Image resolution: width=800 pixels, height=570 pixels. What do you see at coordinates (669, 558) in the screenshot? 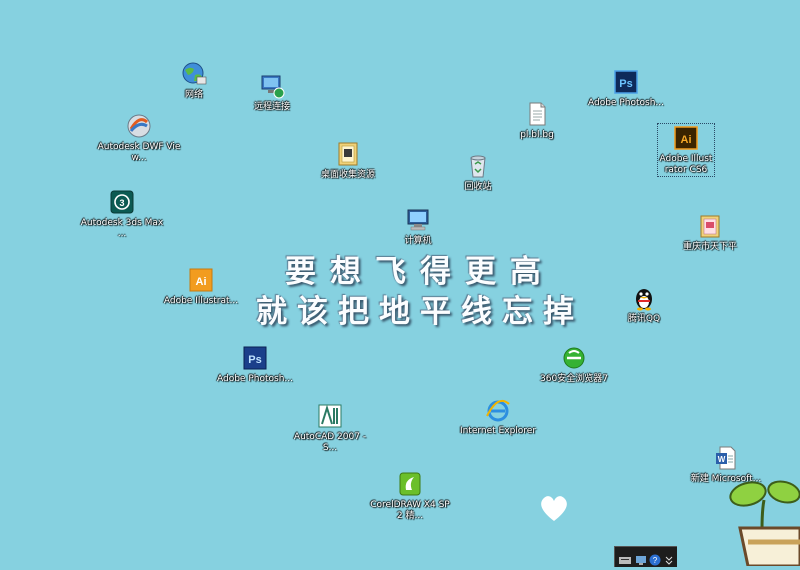
I see `tray-chevron-icon` at bounding box center [669, 558].